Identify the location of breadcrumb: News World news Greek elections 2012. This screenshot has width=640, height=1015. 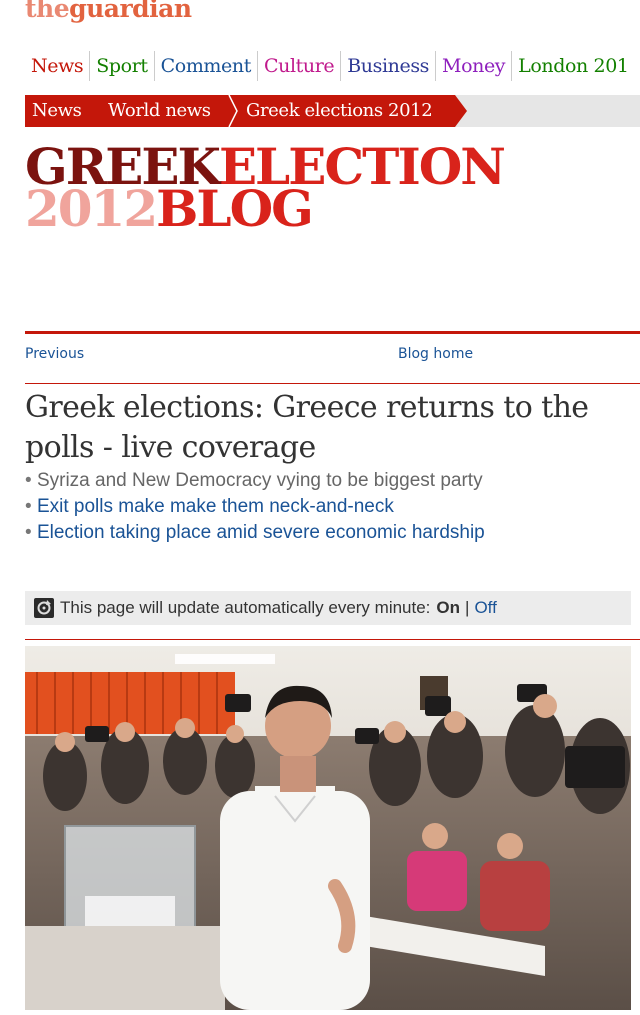
(332, 111).